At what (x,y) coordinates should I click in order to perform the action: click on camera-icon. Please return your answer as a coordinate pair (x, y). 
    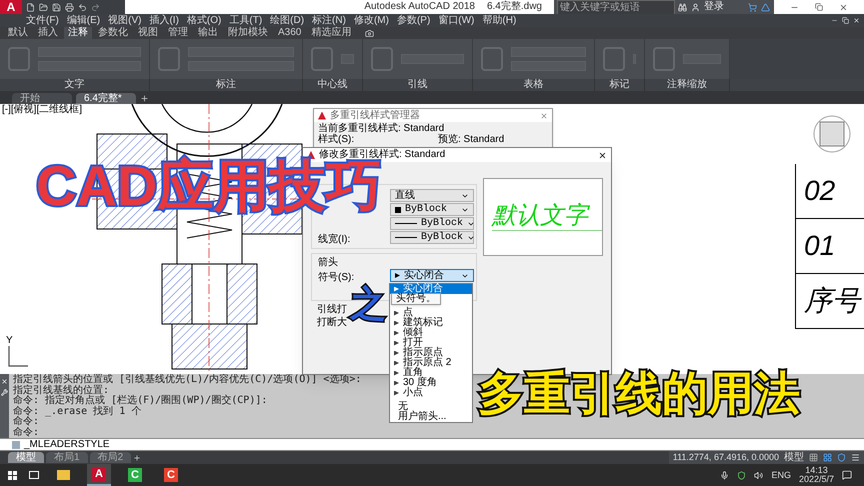
    Looking at the image, I should click on (369, 33).